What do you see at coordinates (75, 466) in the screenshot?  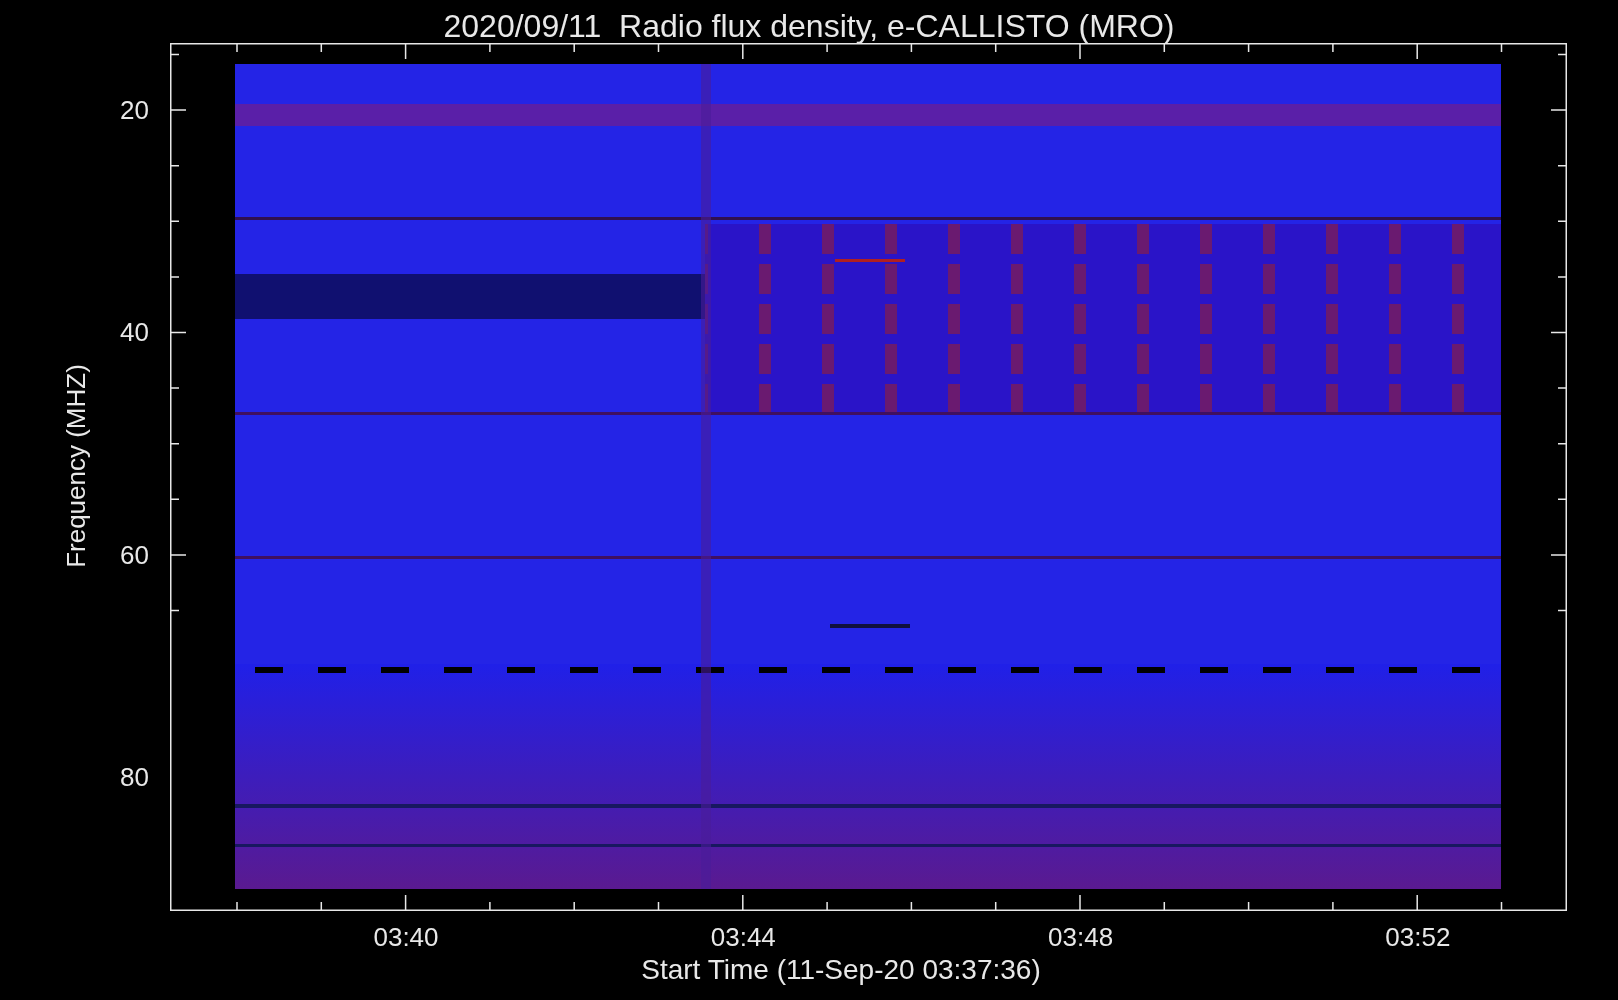 I see `y-axis-label: Frequency (MHZ)` at bounding box center [75, 466].